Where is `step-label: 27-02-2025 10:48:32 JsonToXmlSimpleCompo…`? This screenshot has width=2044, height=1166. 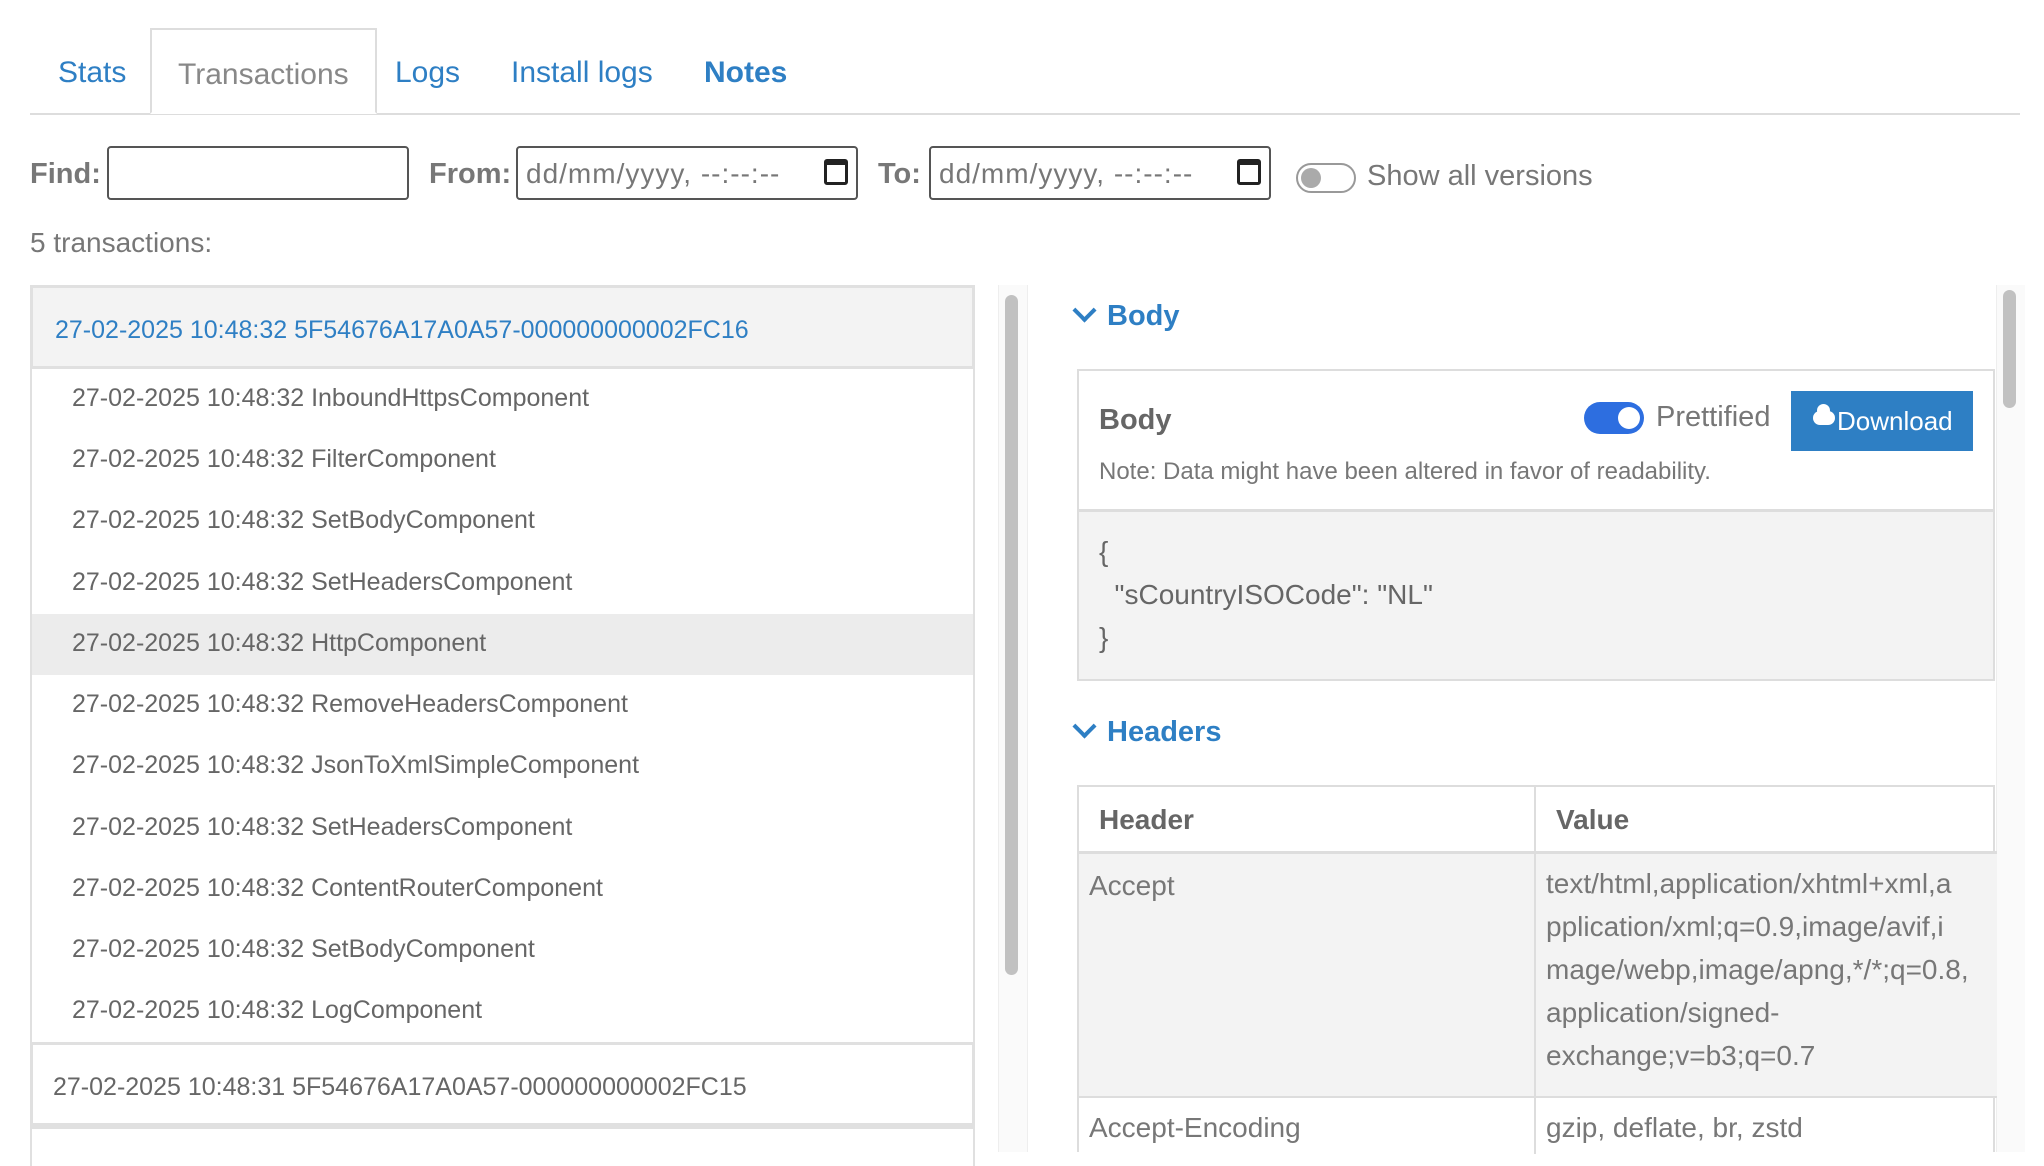
step-label: 27-02-2025 10:48:32 JsonToXmlSimpleCompo… is located at coordinates (356, 765).